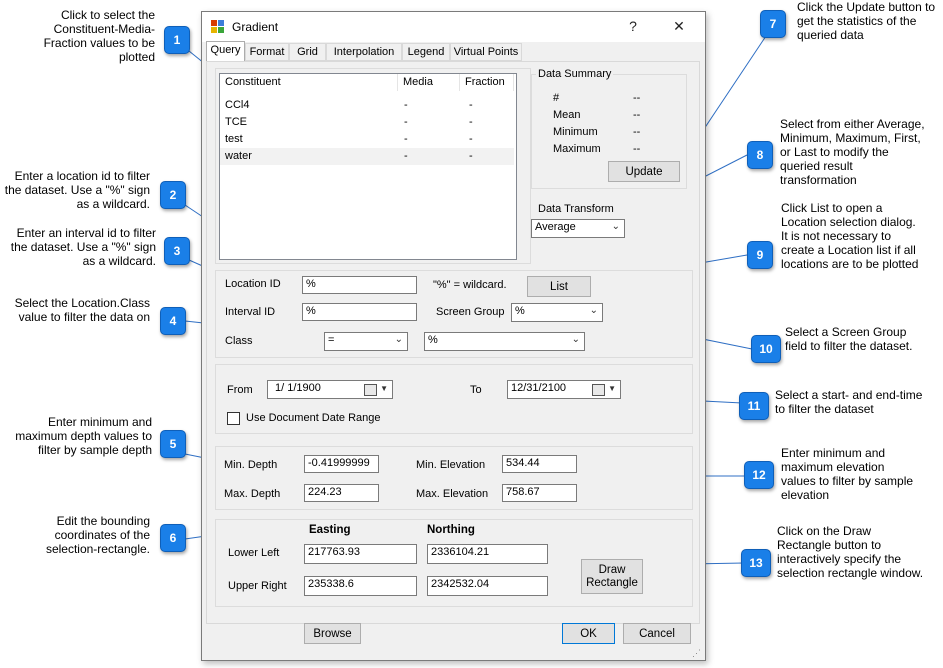 This screenshot has width=943, height=668. What do you see at coordinates (766, 349) in the screenshot?
I see `callout-badge-10: 10` at bounding box center [766, 349].